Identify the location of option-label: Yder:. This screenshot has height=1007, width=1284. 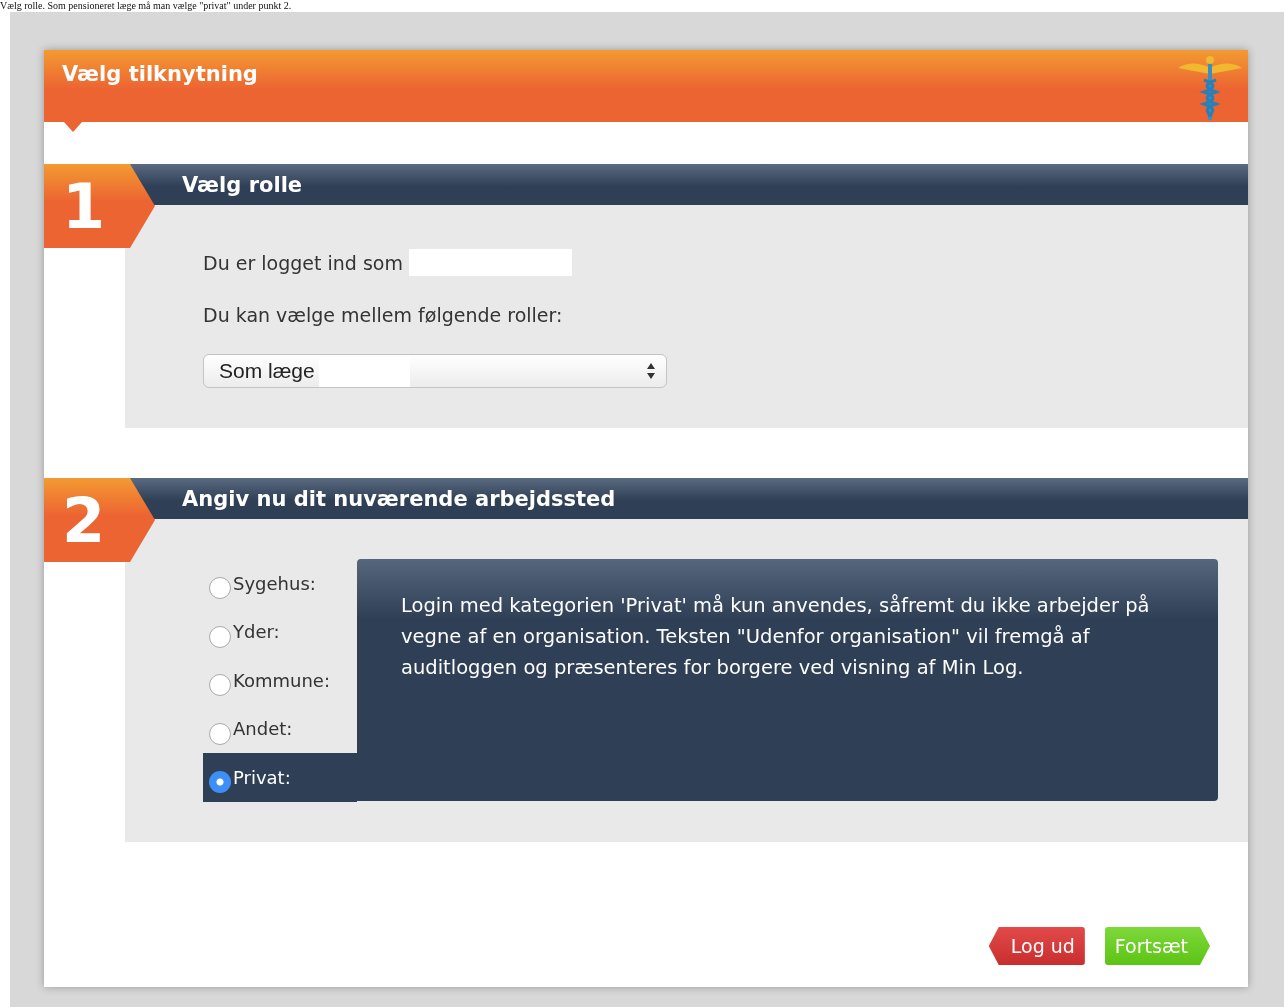
(256, 632).